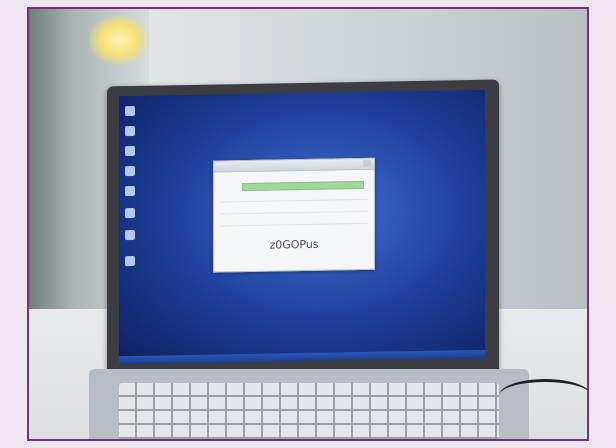  What do you see at coordinates (303, 186) in the screenshot?
I see `progress-bar` at bounding box center [303, 186].